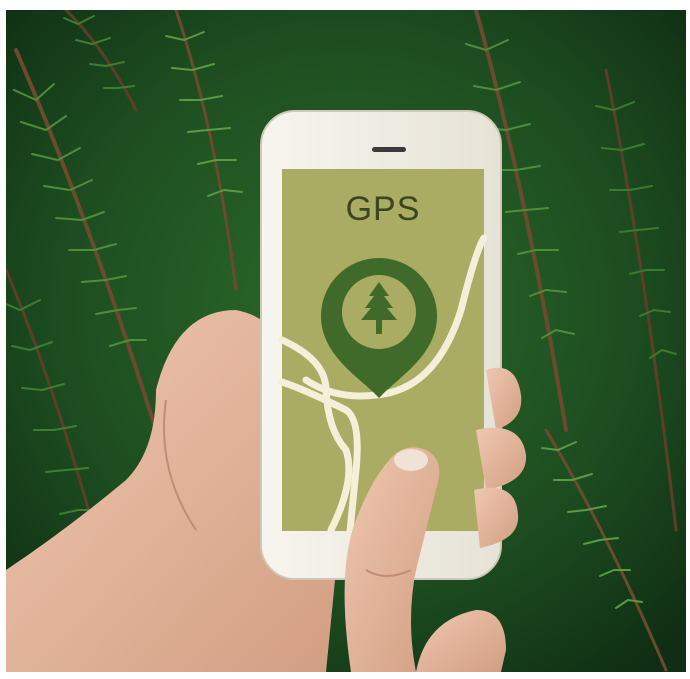 This screenshot has width=690, height=679. Describe the element at coordinates (389, 149) in the screenshot. I see `speaker-slot` at that location.